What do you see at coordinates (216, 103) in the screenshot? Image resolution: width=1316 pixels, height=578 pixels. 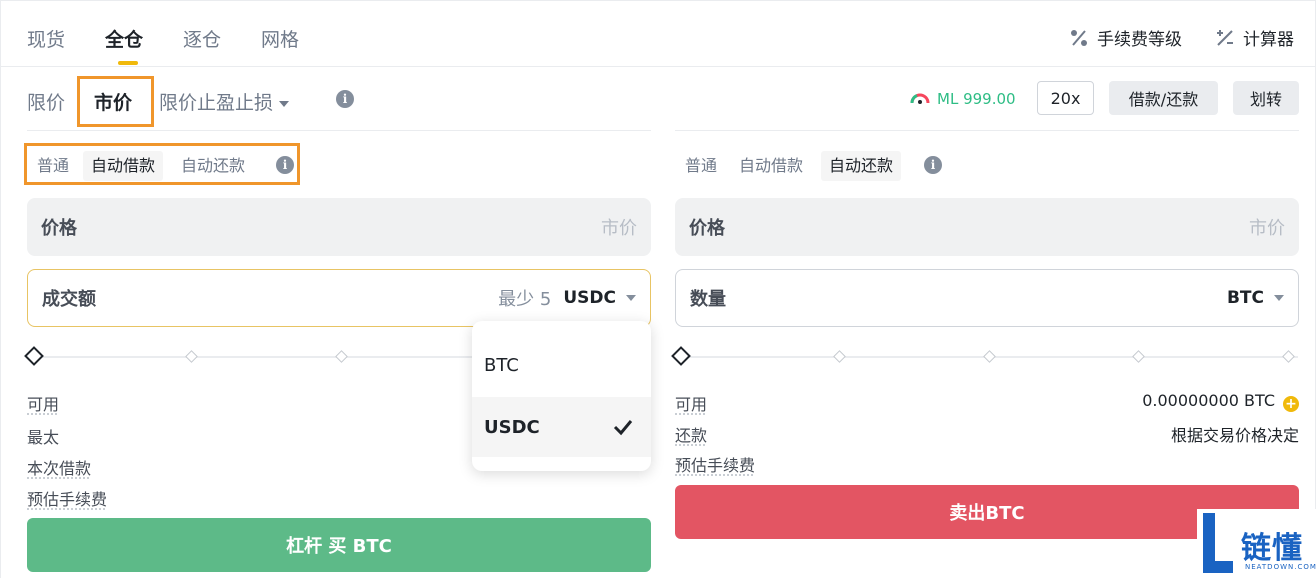 I see `stop-limit-label: 限价止盈止损` at bounding box center [216, 103].